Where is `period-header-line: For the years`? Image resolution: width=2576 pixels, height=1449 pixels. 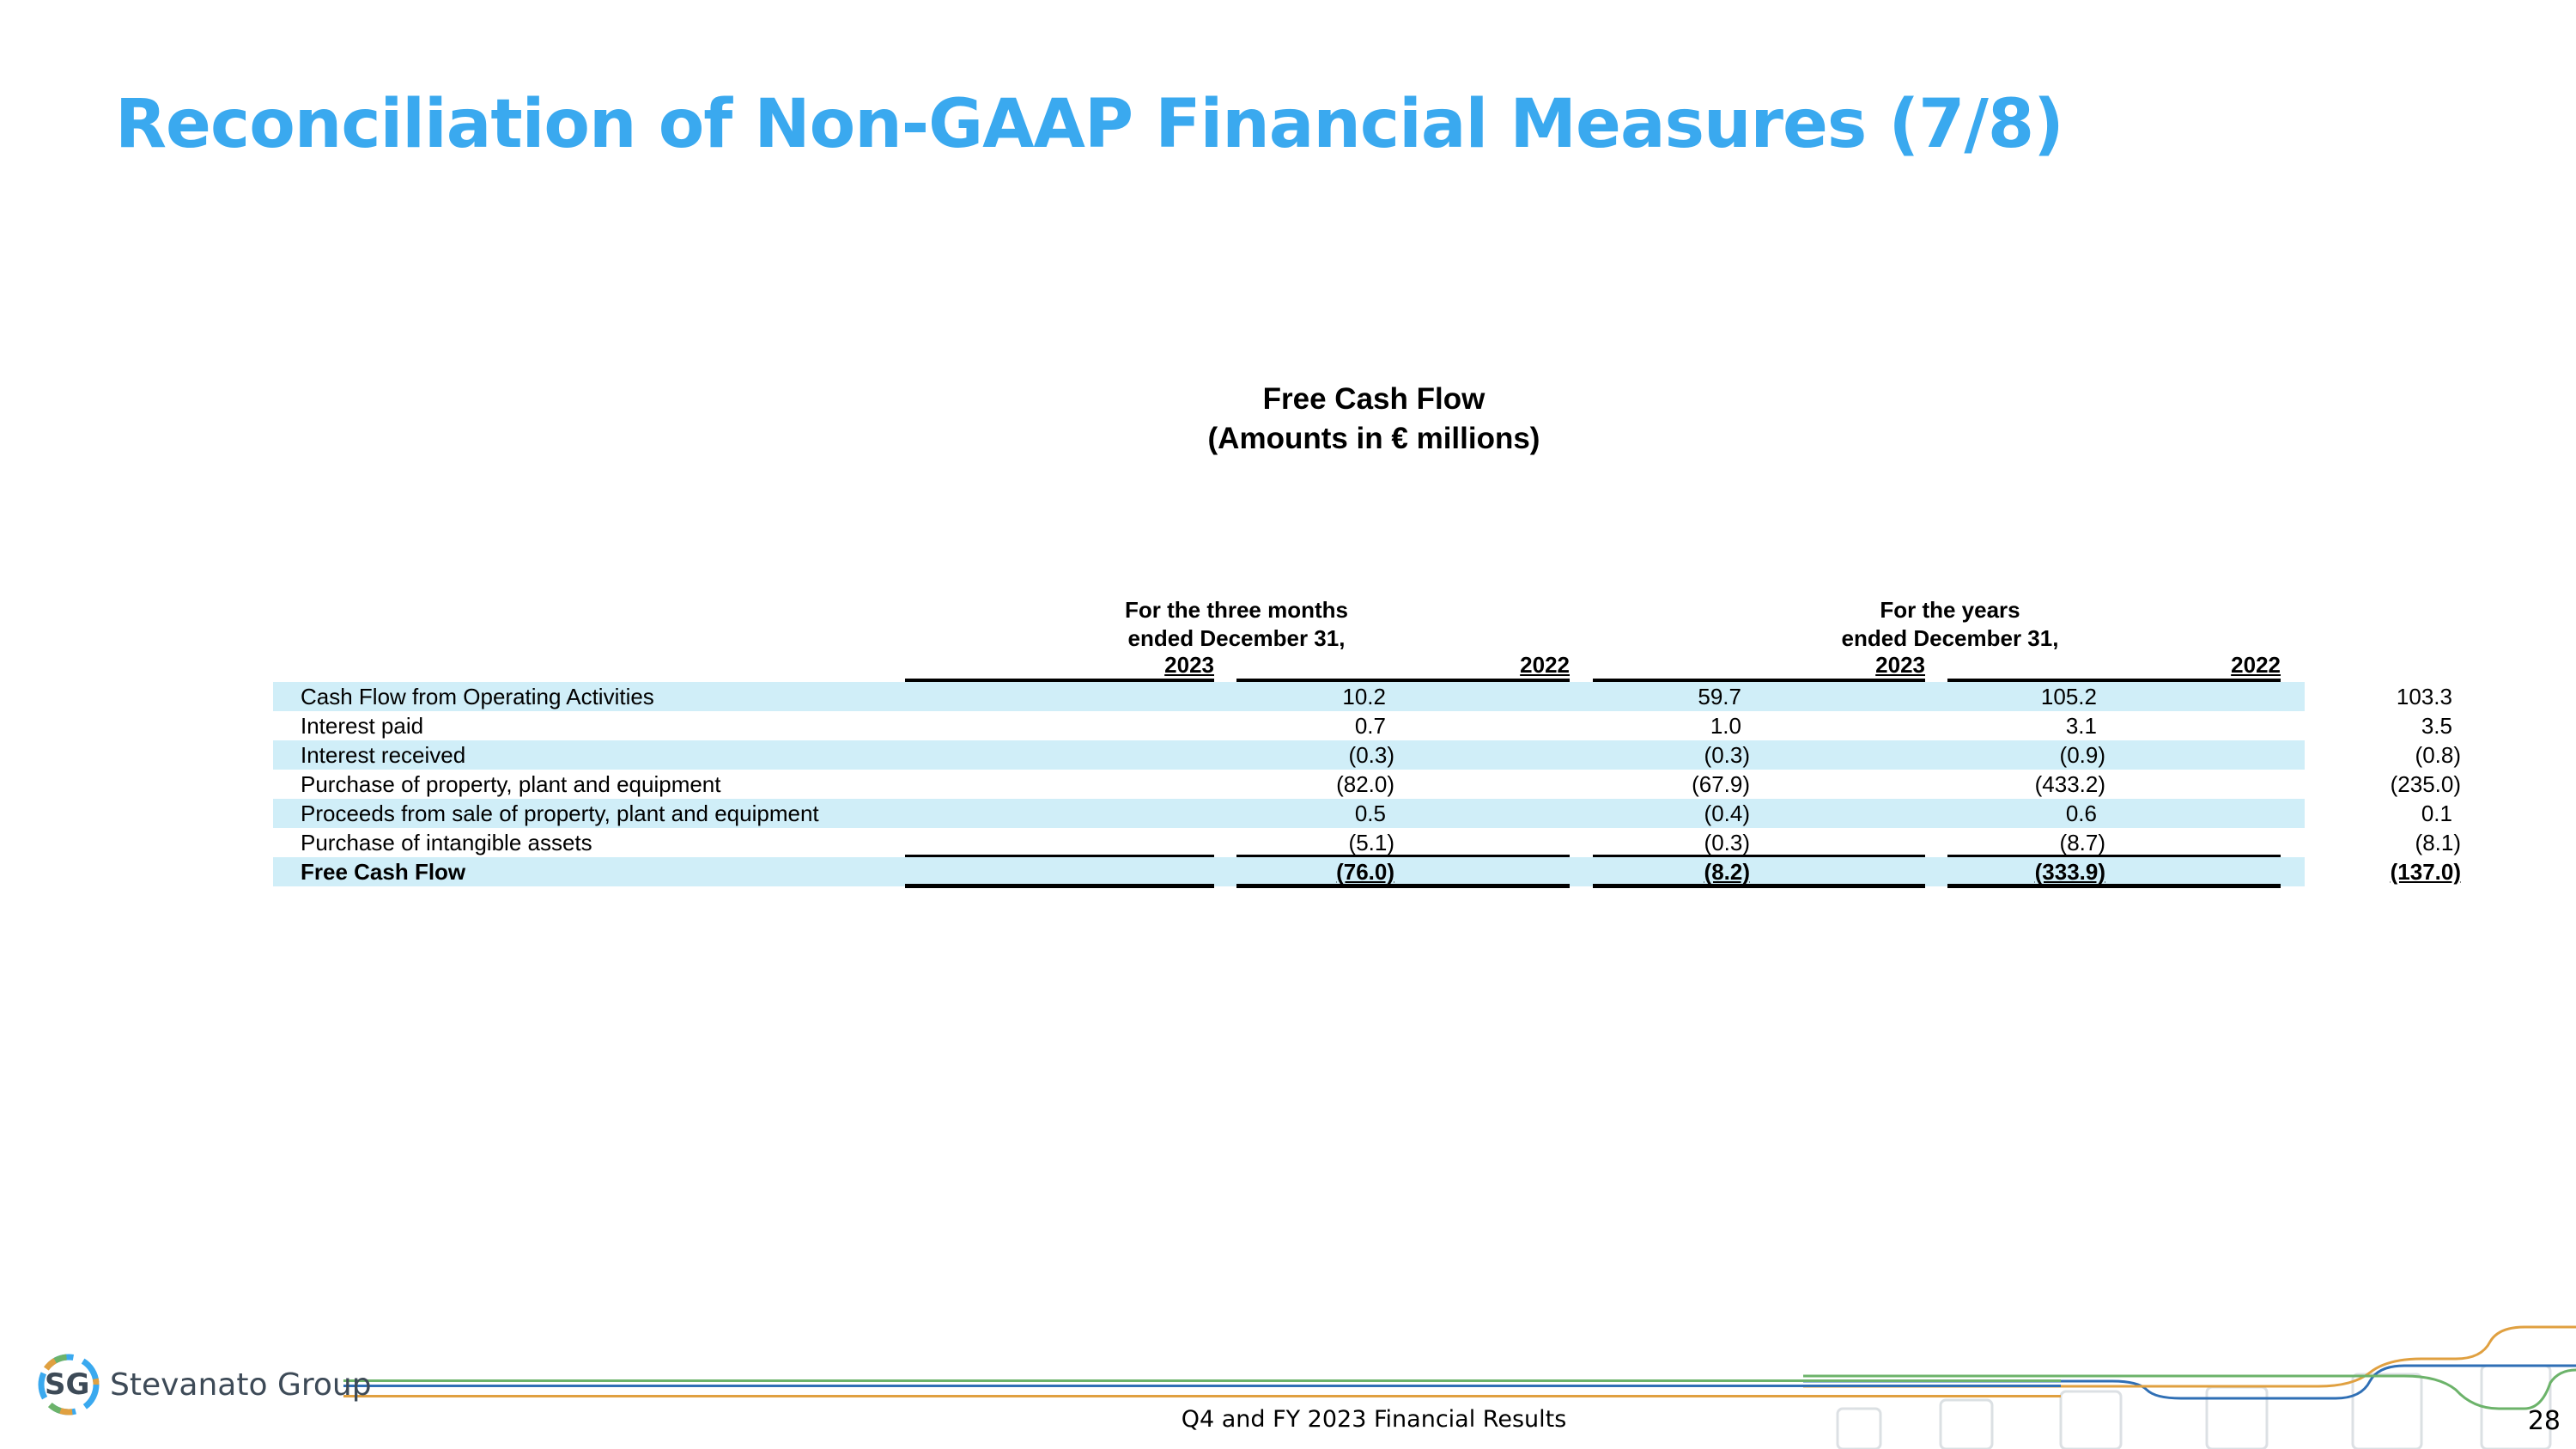 period-header-line: For the years is located at coordinates (1950, 610).